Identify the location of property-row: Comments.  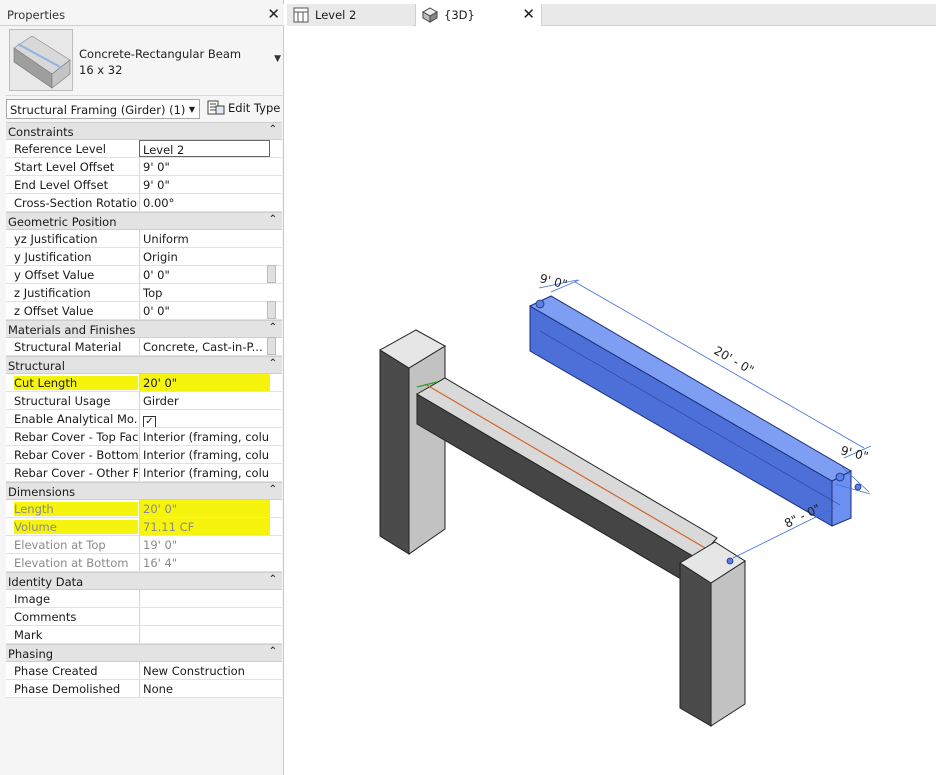
(144, 617).